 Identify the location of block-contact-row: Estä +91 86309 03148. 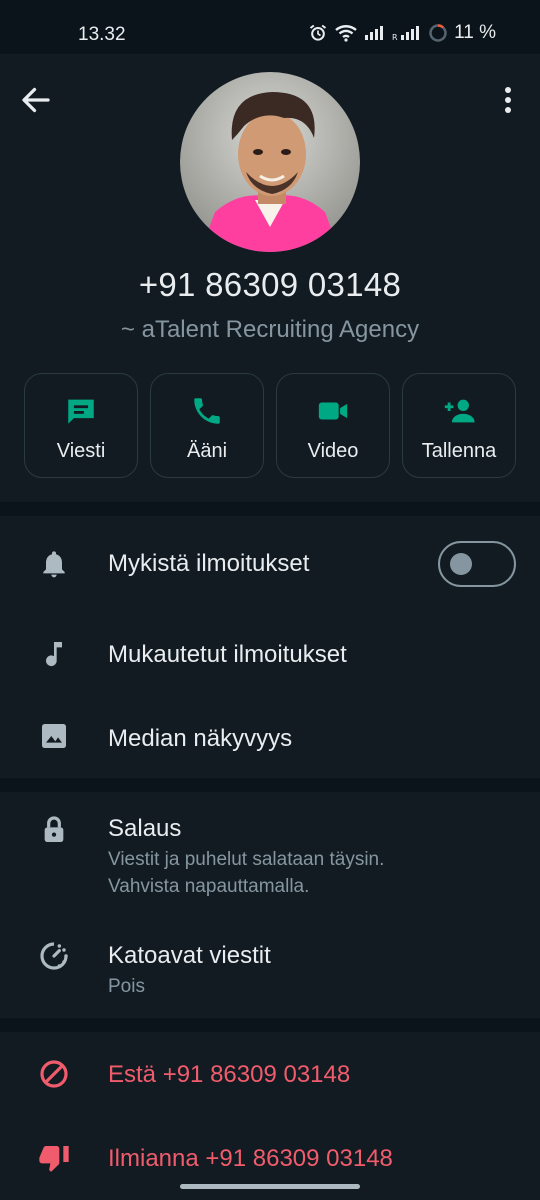
(270, 1074).